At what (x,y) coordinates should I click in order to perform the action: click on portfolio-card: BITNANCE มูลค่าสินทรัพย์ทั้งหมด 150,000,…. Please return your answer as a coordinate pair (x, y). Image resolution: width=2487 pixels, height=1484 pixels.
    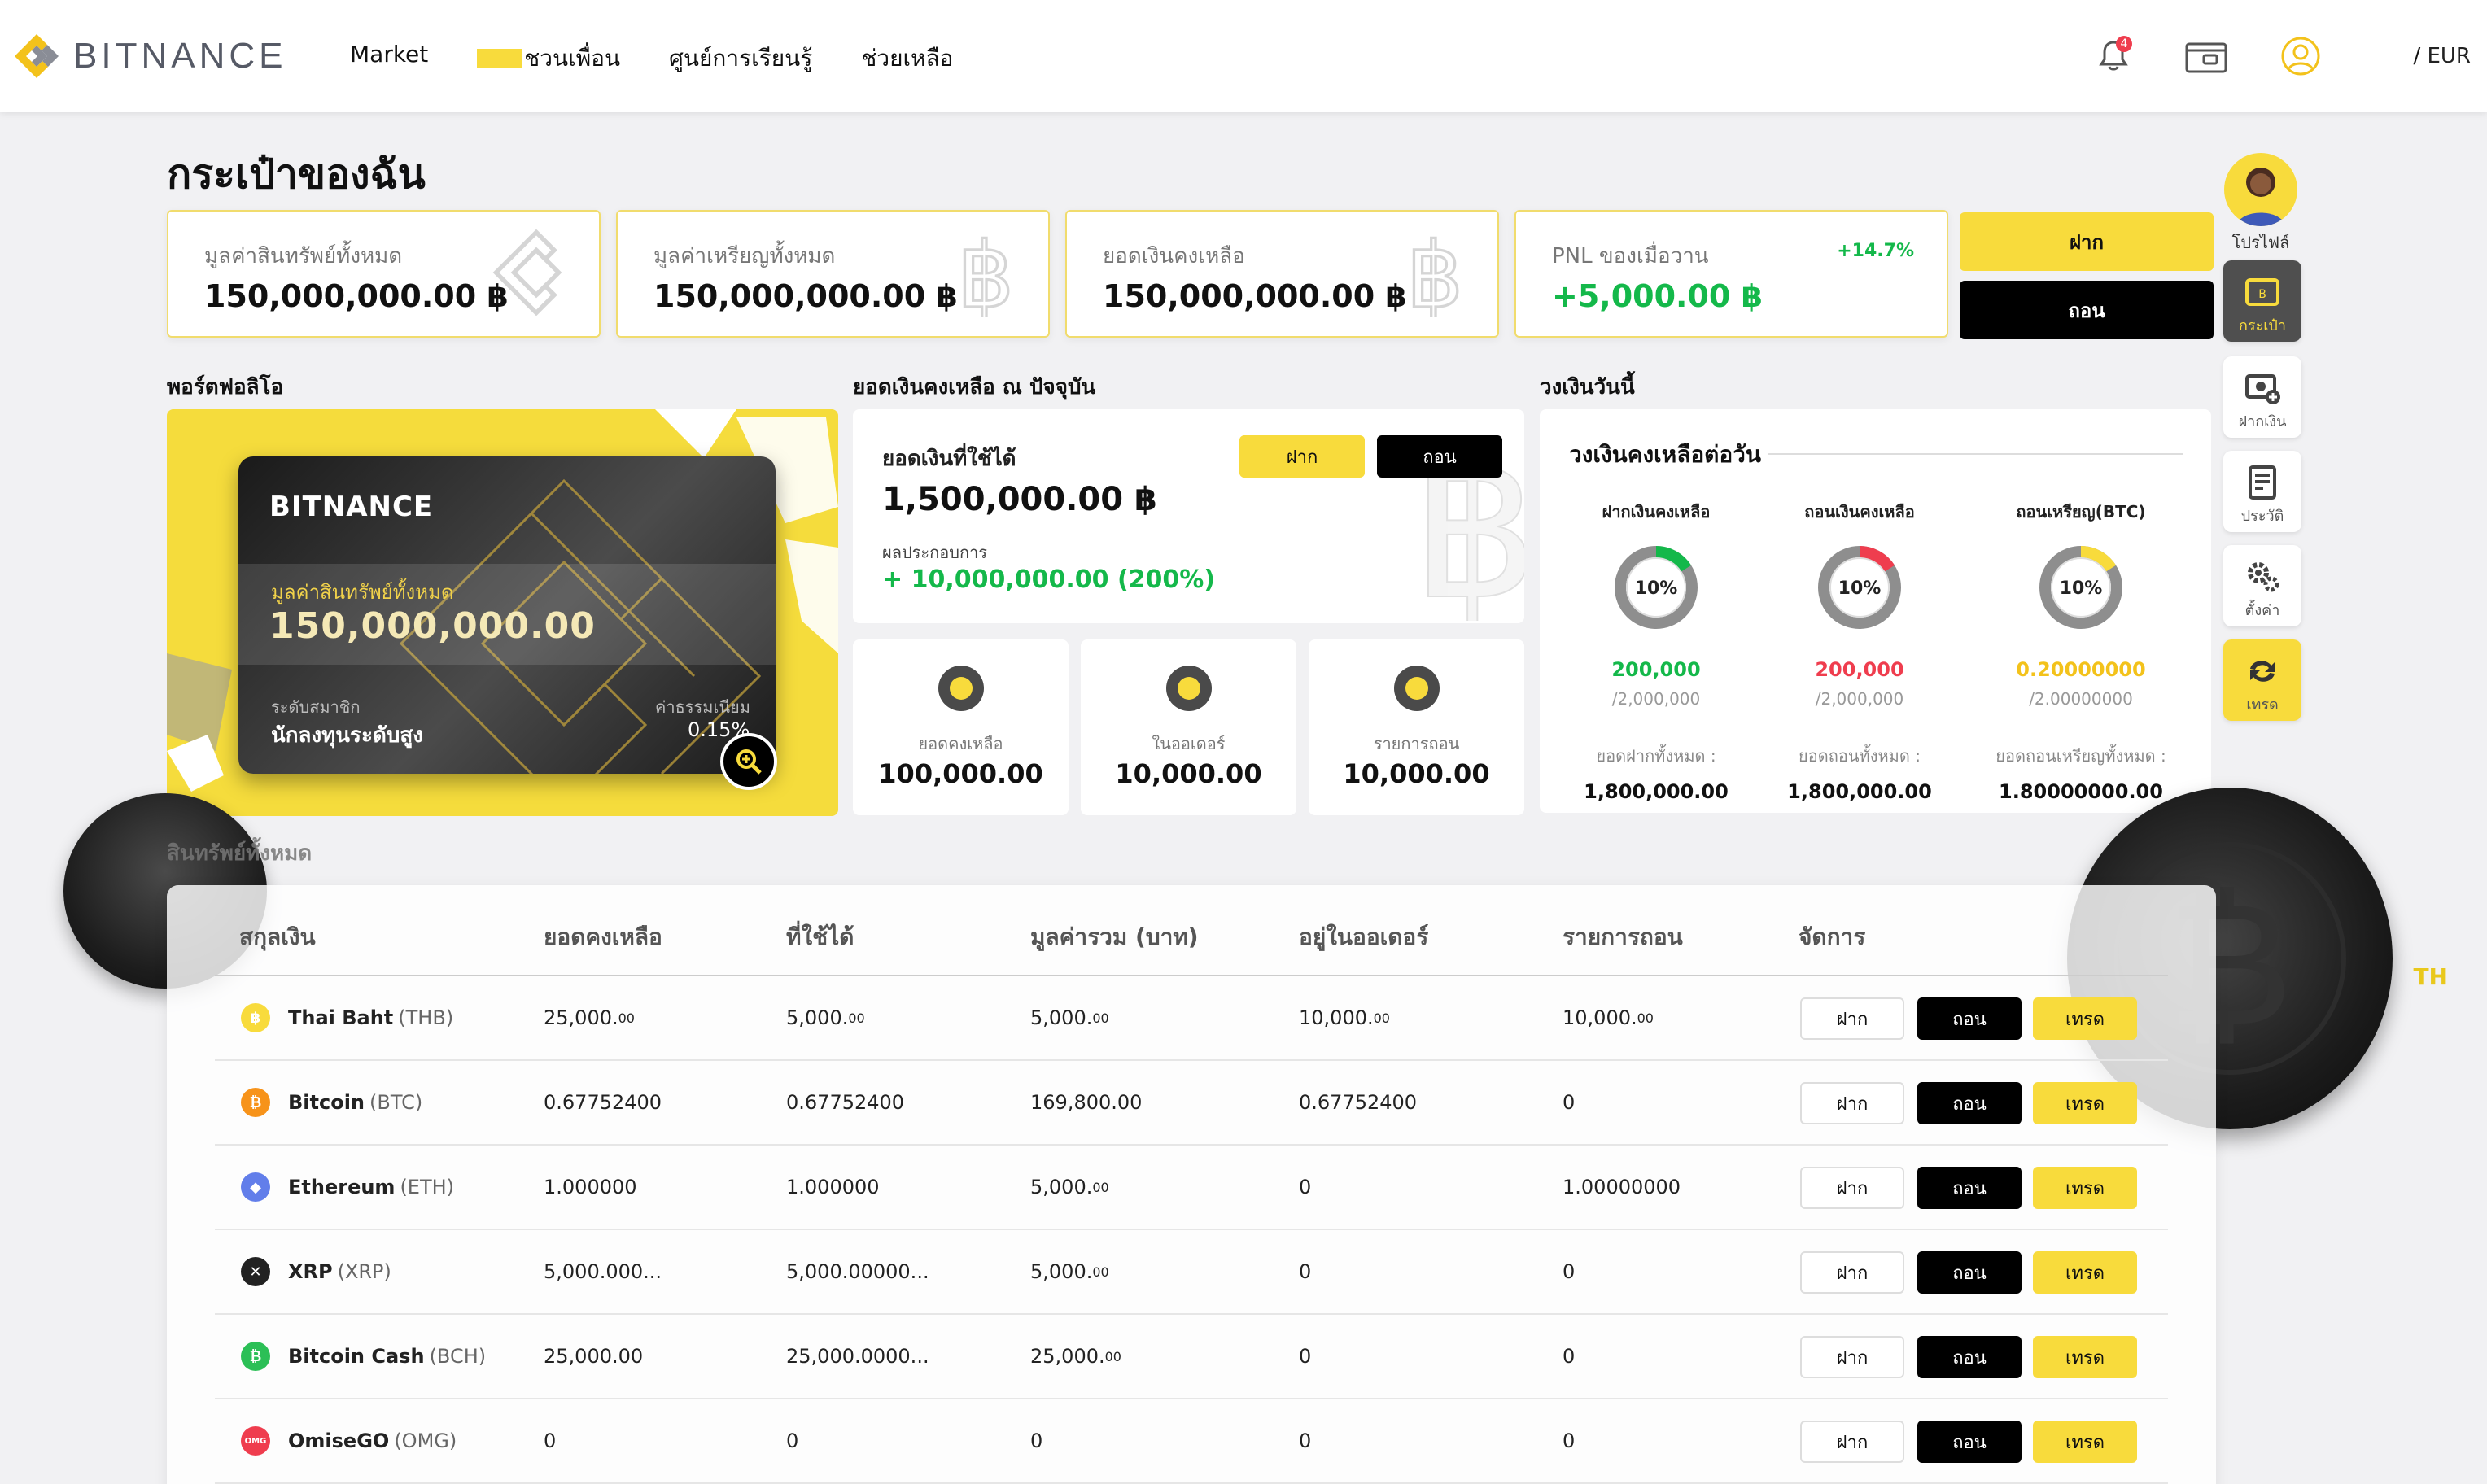
    Looking at the image, I should click on (507, 615).